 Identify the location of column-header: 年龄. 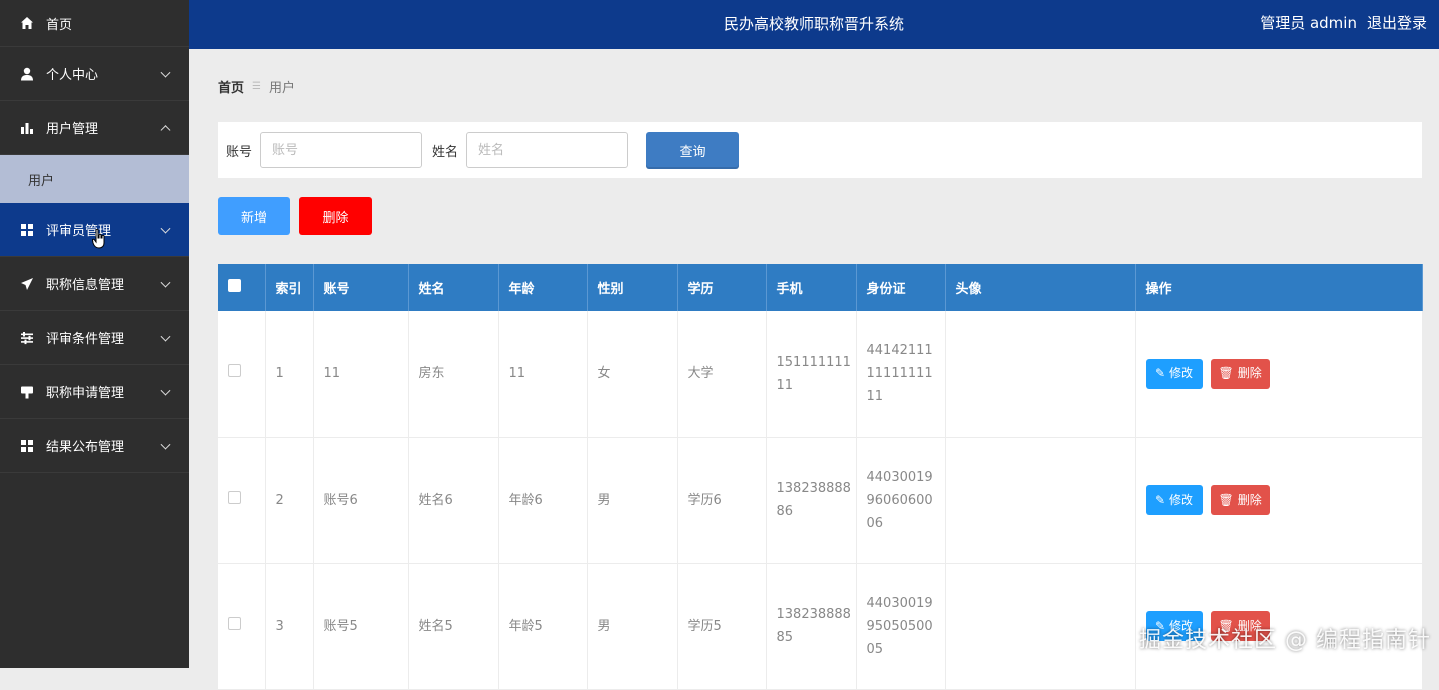
(542, 287).